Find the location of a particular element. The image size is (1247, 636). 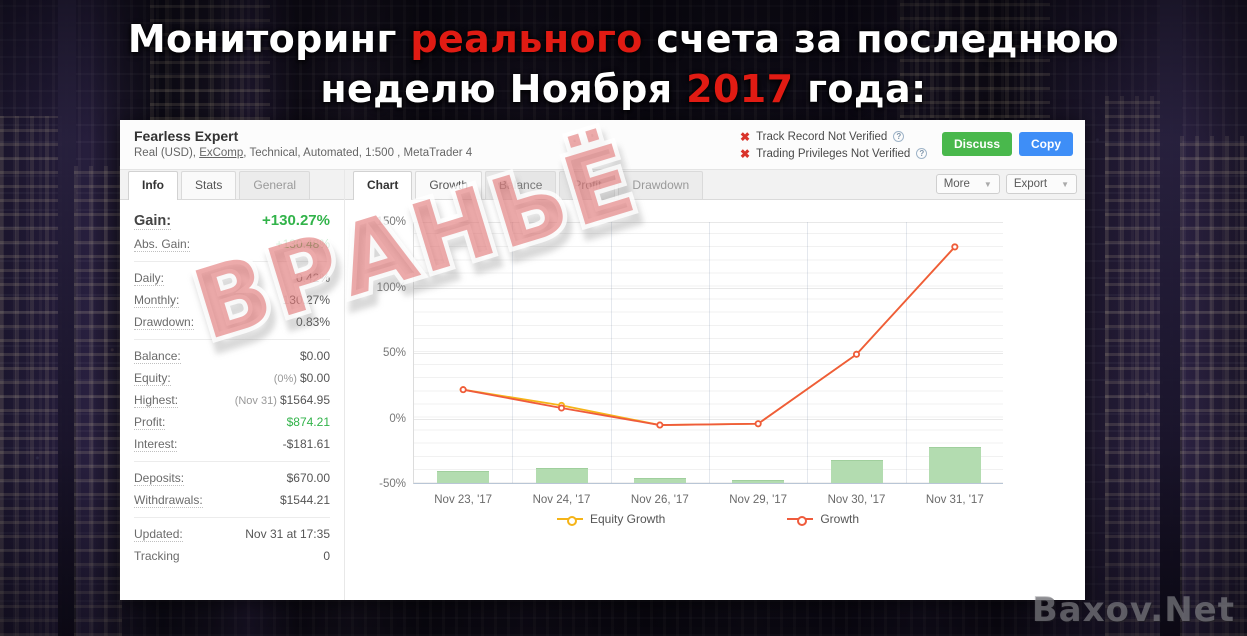

chart-toolbar: More ▼ Export ▼ is located at coordinates (1006, 184).